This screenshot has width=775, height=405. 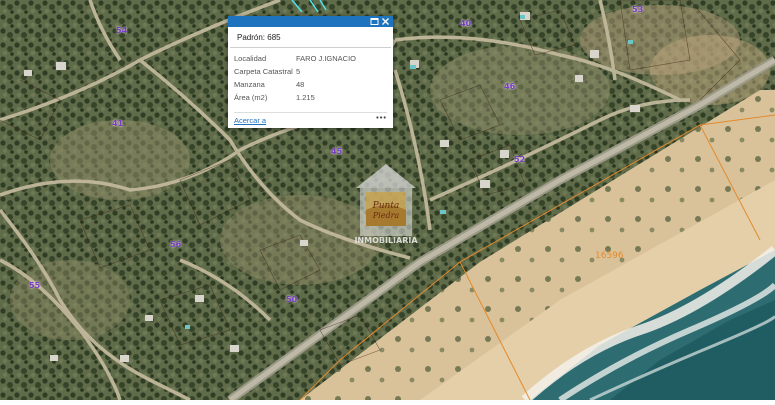 What do you see at coordinates (295, 84) in the screenshot?
I see `table-row: Manzana 48` at bounding box center [295, 84].